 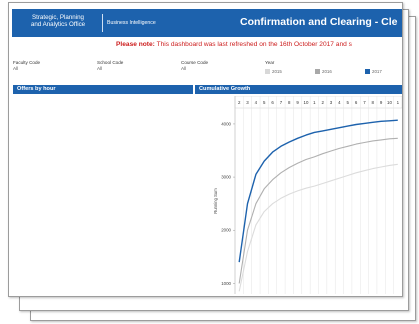 I want to click on org-name-line2: and Analytics Office, so click(x=58, y=24).